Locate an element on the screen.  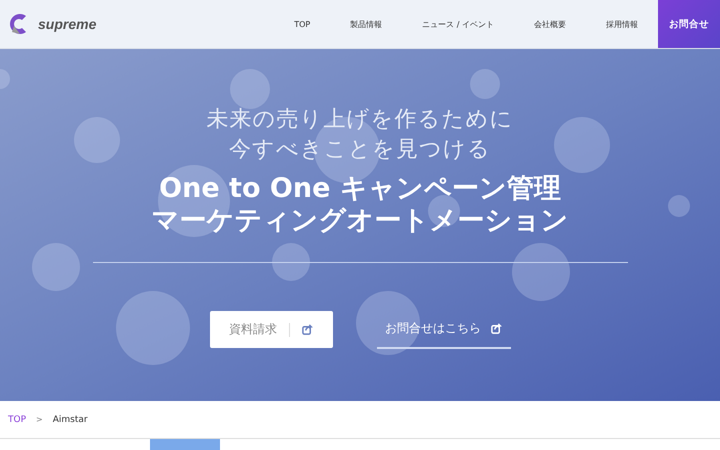
hero-subtitle: 今すべきことを見つける is located at coordinates (360, 150).